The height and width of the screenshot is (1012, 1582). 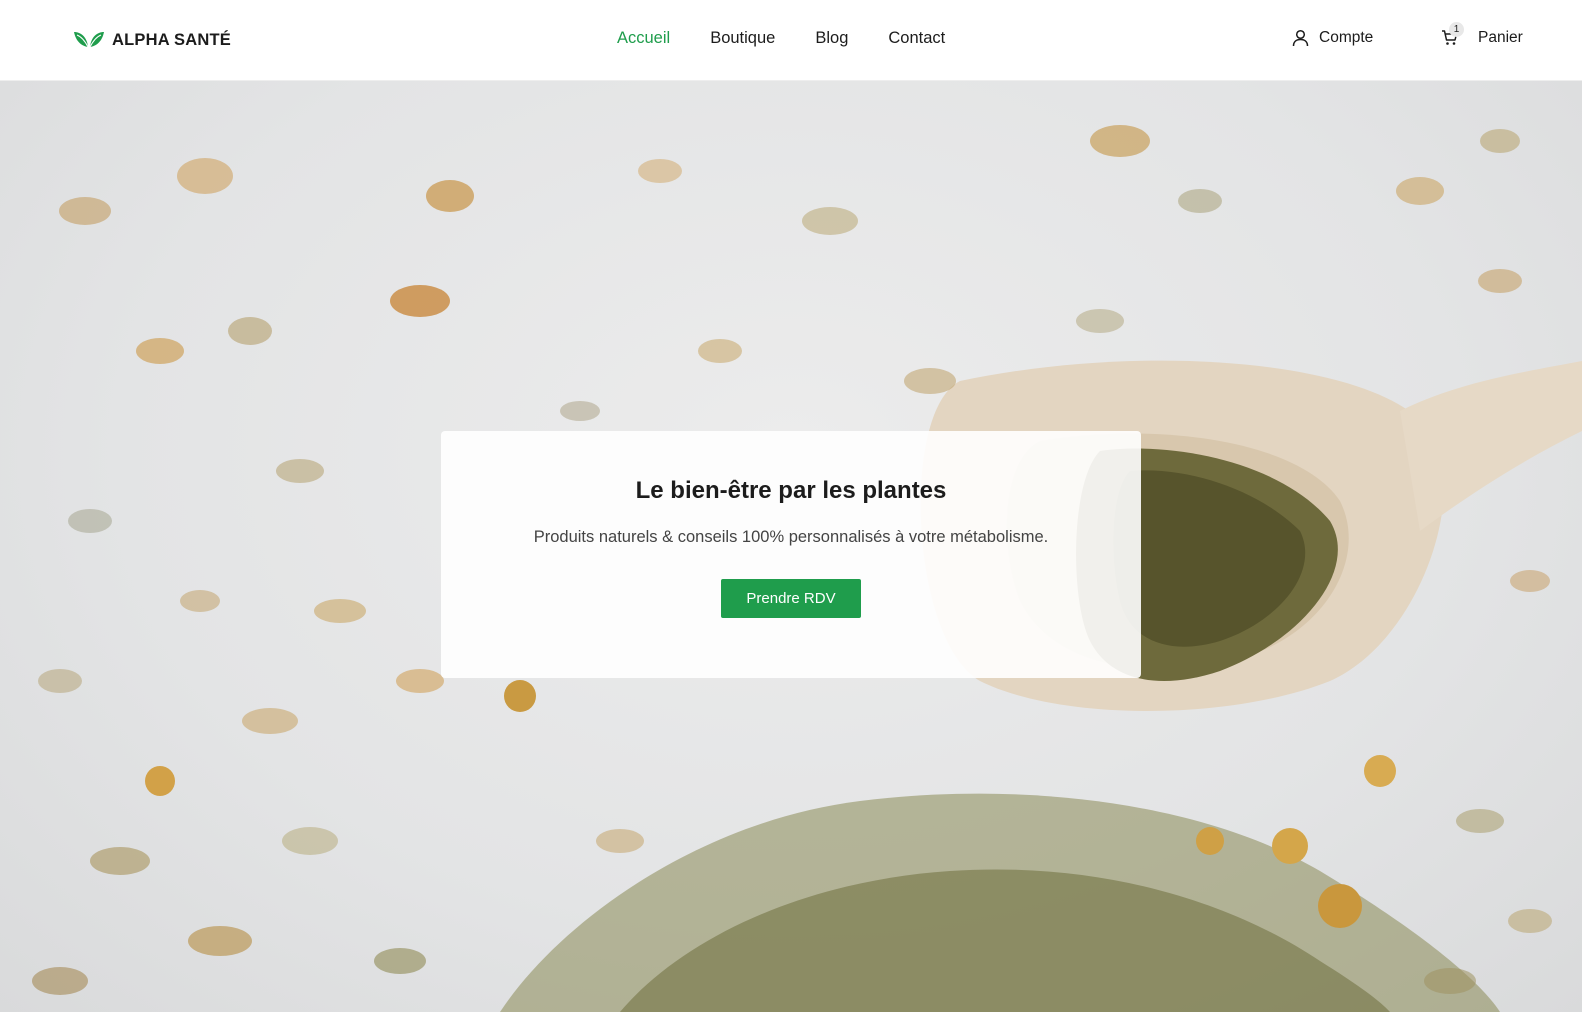 I want to click on brand-logo: ALPHA SANTÉ, so click(x=152, y=40).